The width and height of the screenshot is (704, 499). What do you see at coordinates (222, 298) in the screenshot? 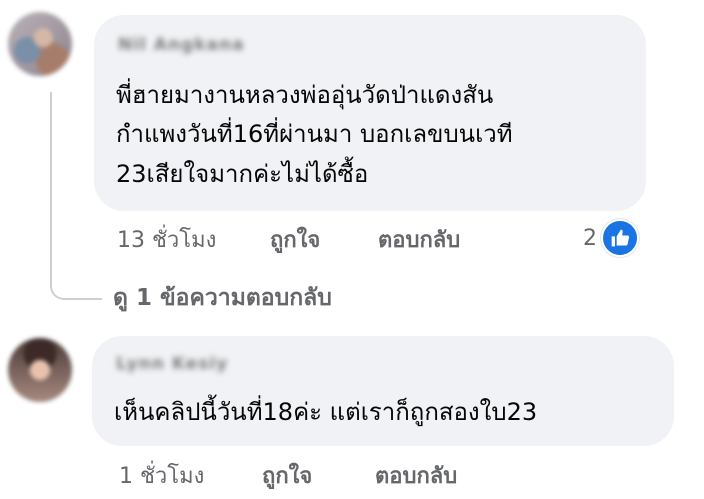
I see `view-replies-link: ดู 1 ข้อความตอบกลับ` at bounding box center [222, 298].